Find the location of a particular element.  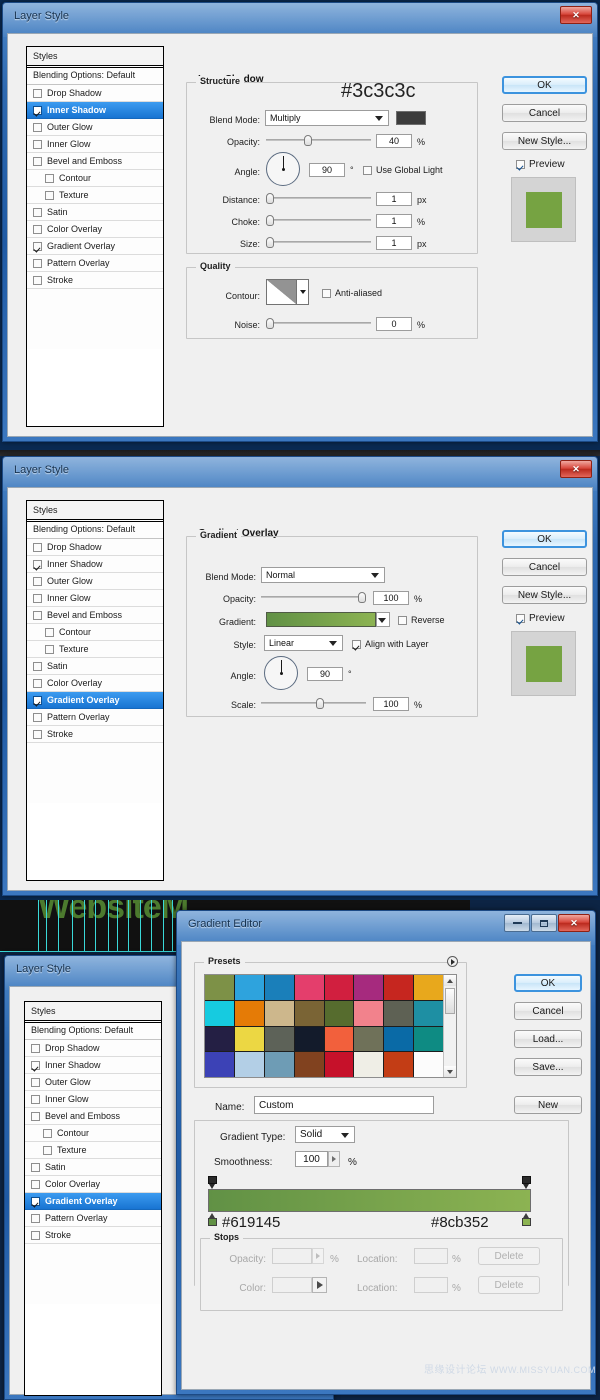

preset-grid is located at coordinates (324, 1026).